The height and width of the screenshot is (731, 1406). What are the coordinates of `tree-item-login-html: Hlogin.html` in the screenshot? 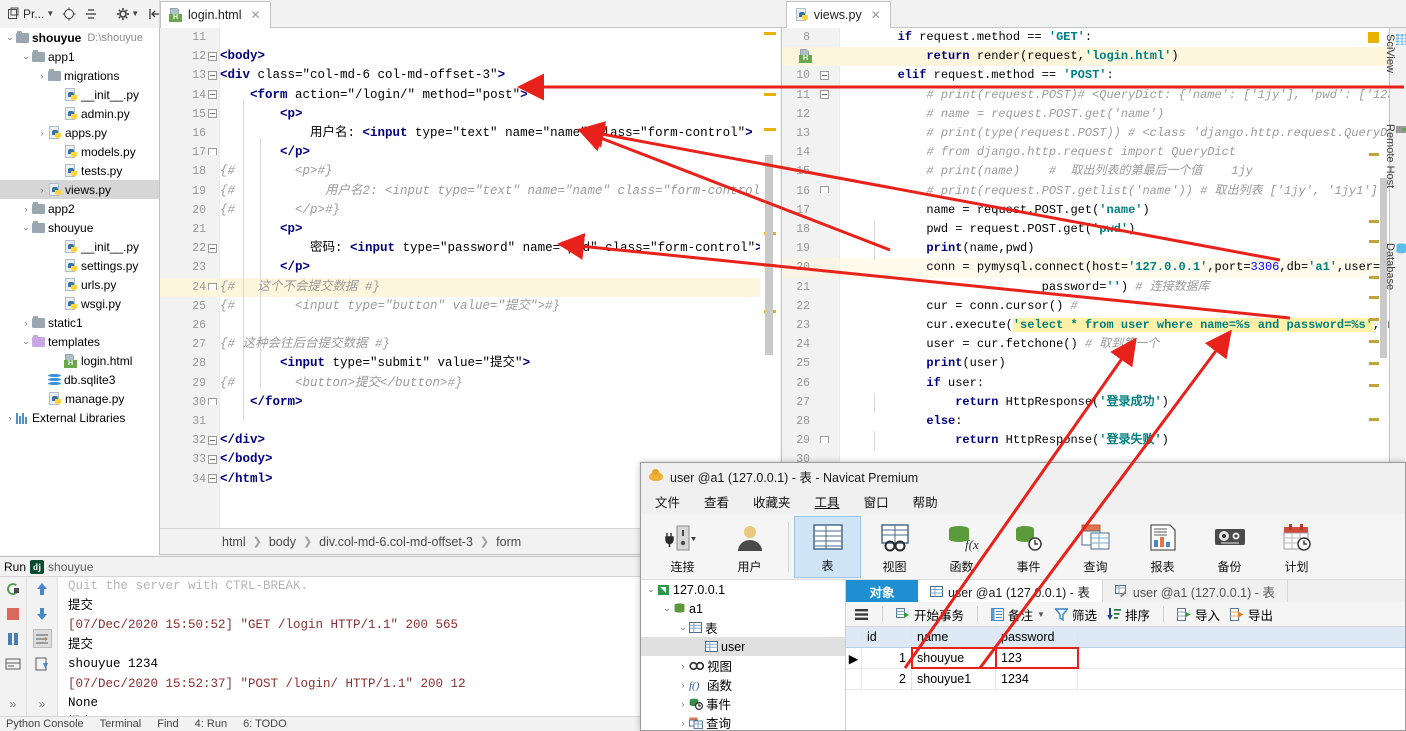 It's located at (79, 360).